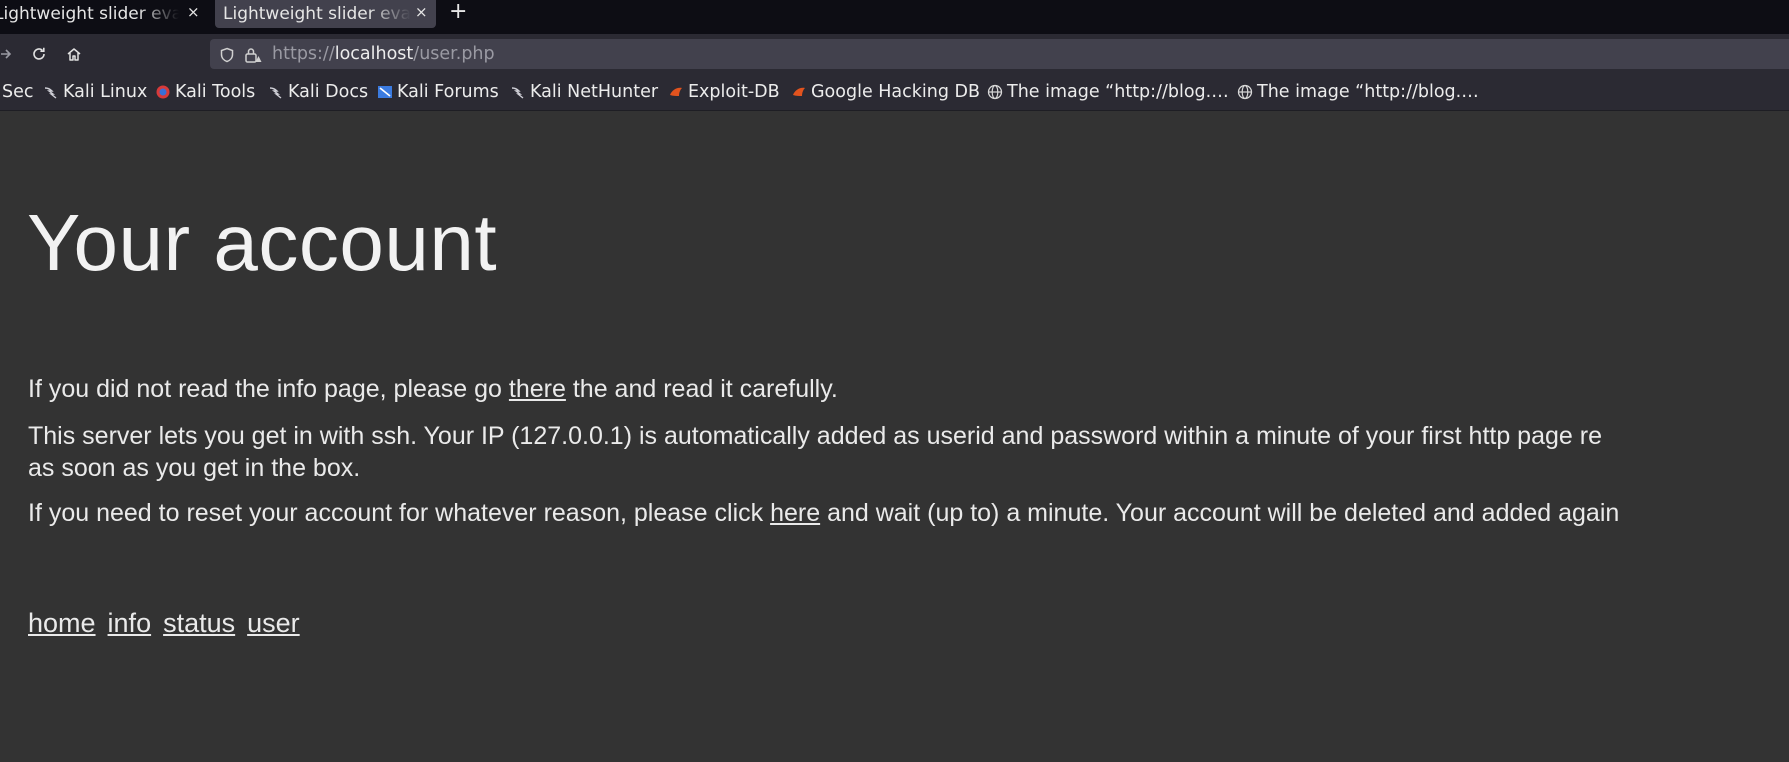 Image resolution: width=1789 pixels, height=762 pixels. I want to click on nav-link-info: info, so click(130, 623).